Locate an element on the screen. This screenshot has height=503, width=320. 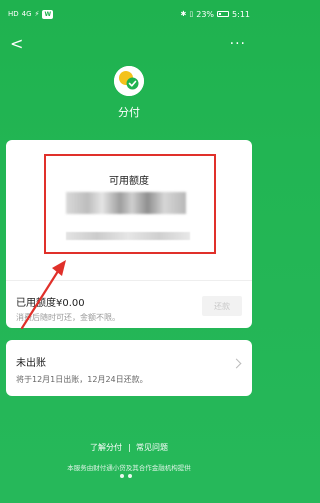
status-bar: HD 4G ⚡ W ✱ ▯ 23% 5:11 is located at coordinates (129, 14).